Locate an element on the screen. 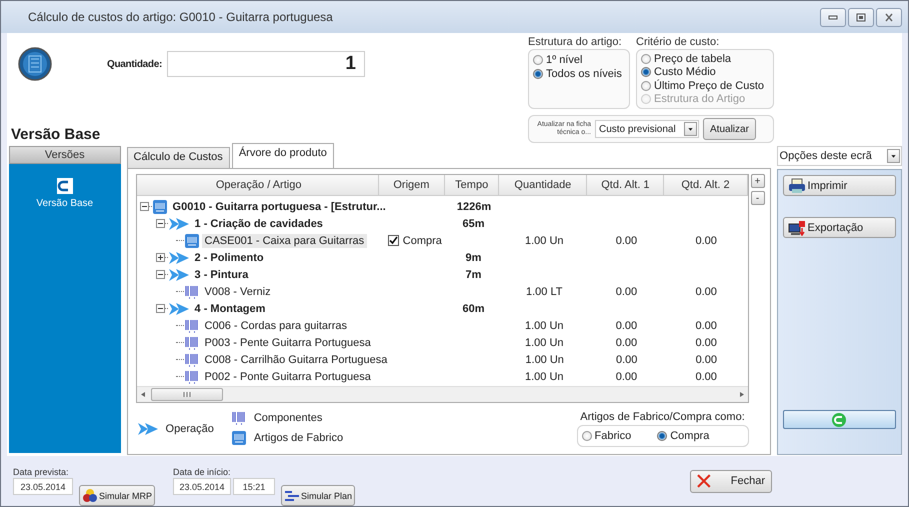 The height and width of the screenshot is (507, 909). radio-label: Compra is located at coordinates (690, 436).